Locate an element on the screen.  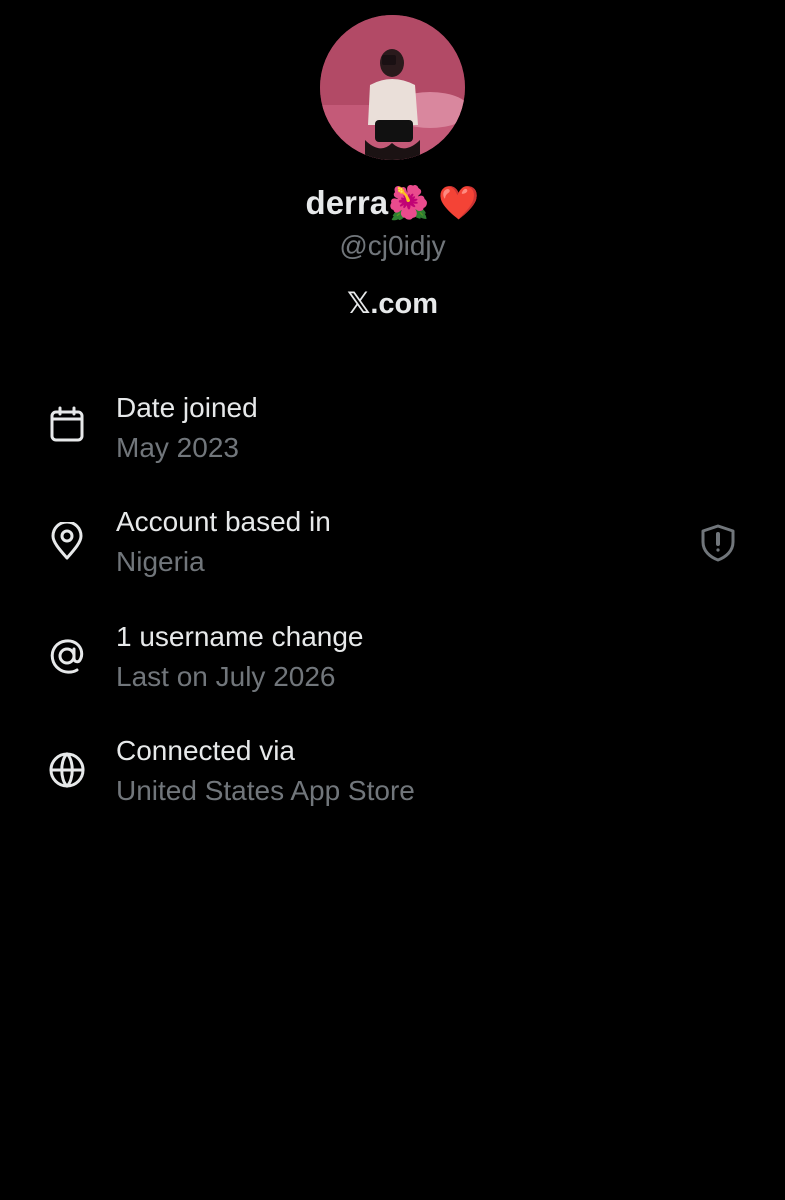
avatar-photo is located at coordinates (392, 87).